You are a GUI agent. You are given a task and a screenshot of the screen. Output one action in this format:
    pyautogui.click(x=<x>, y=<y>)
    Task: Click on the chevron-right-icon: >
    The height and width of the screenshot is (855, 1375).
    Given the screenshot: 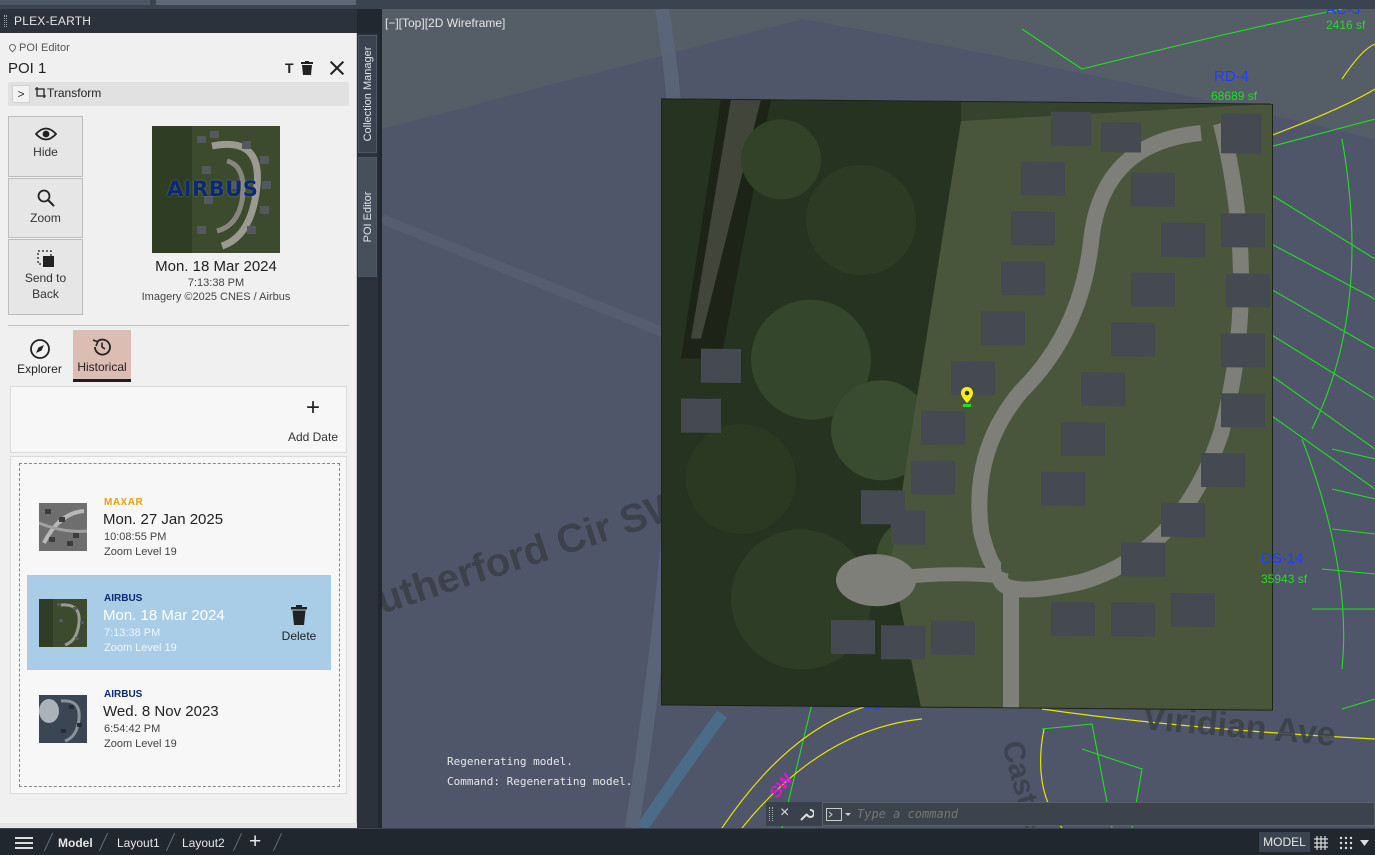 What is the action you would take?
    pyautogui.click(x=21, y=94)
    